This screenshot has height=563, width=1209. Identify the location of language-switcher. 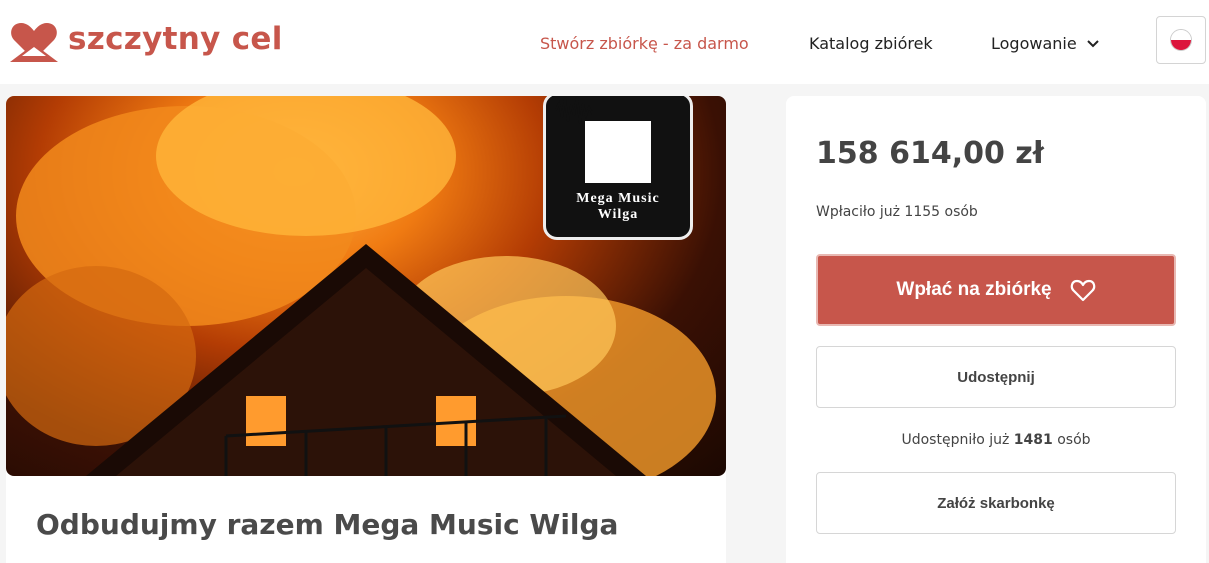
(1181, 40).